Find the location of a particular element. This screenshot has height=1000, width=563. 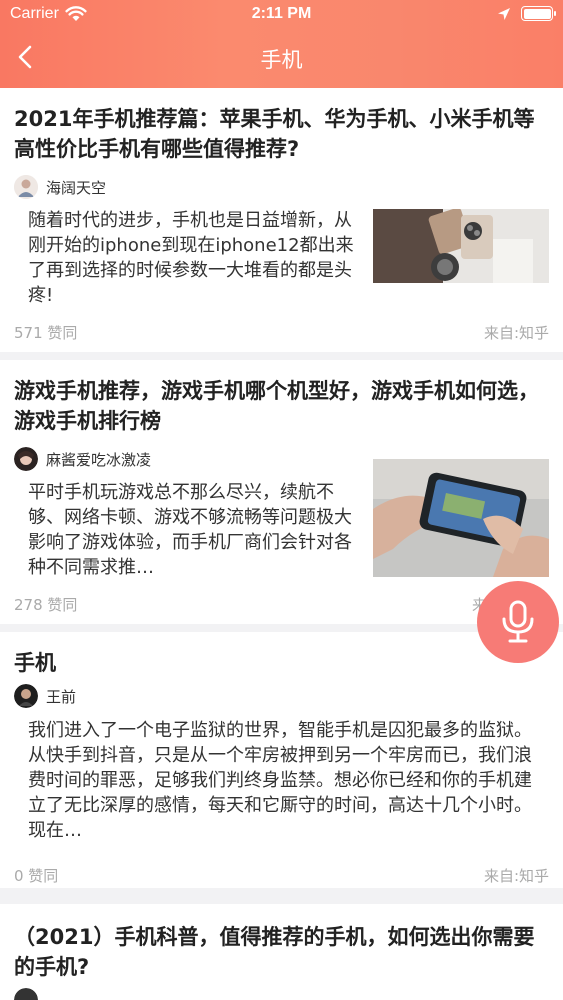

likes-count: 278 赞同 is located at coordinates (46, 605).